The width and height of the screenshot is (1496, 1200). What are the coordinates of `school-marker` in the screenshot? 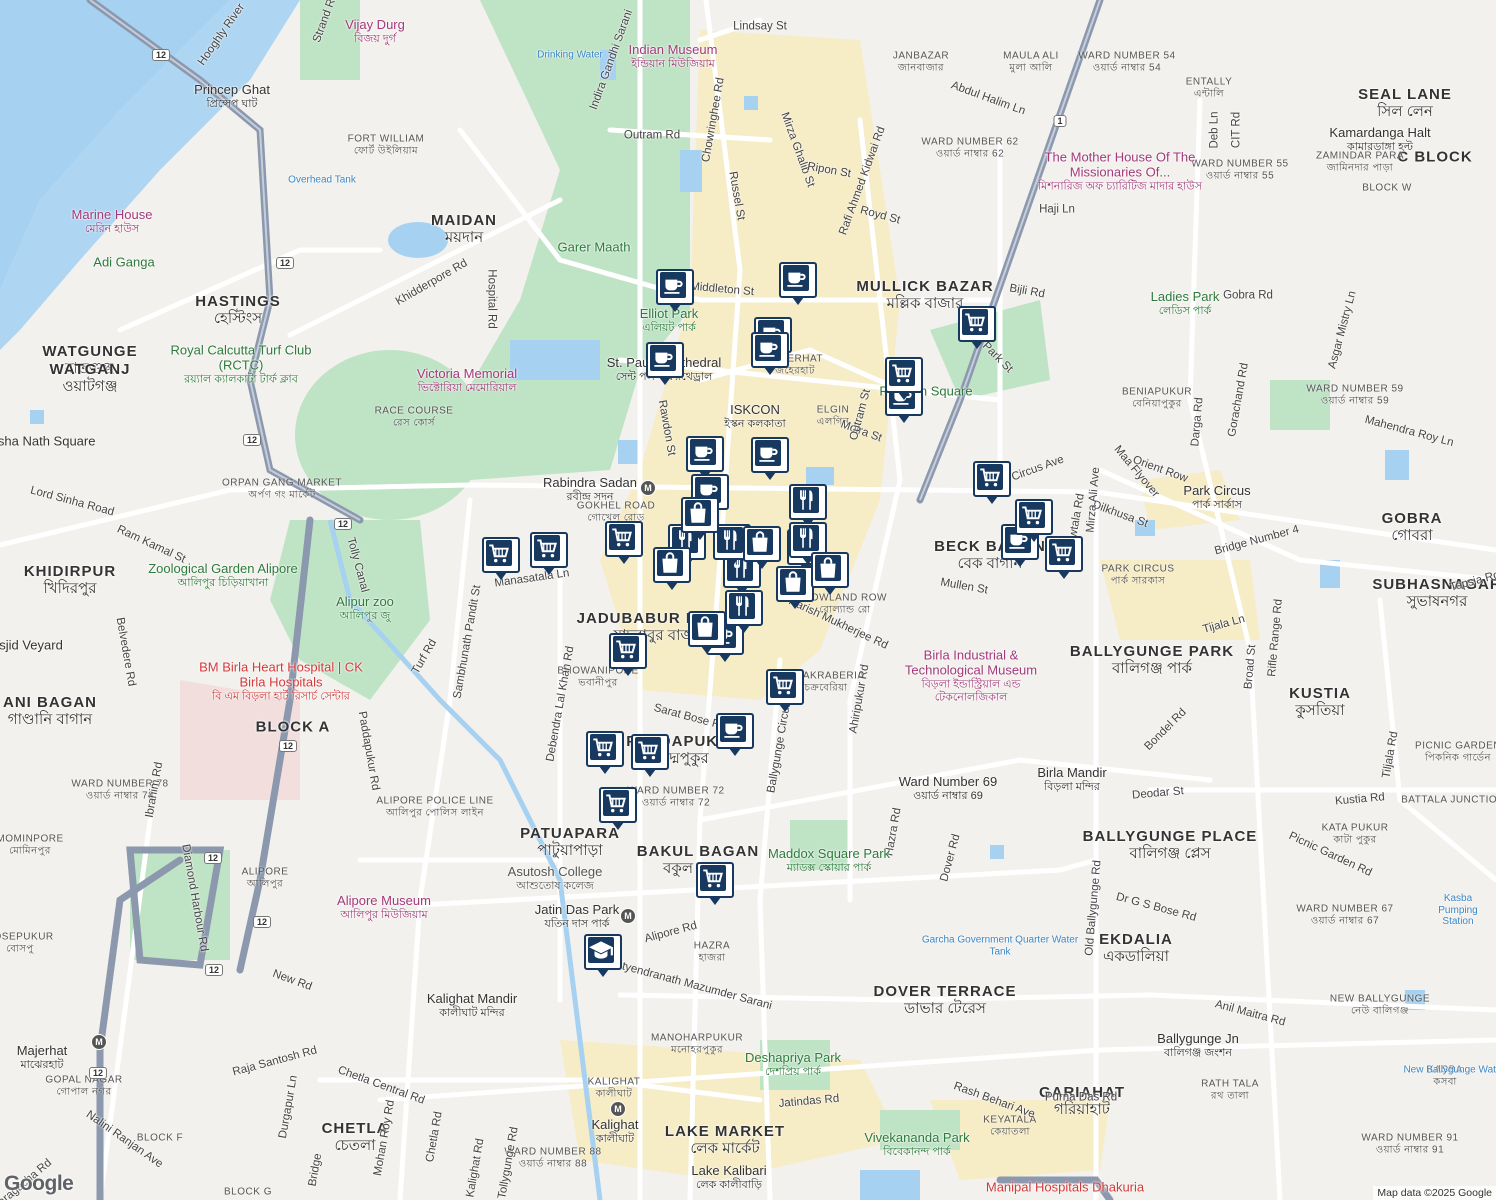 It's located at (603, 955).